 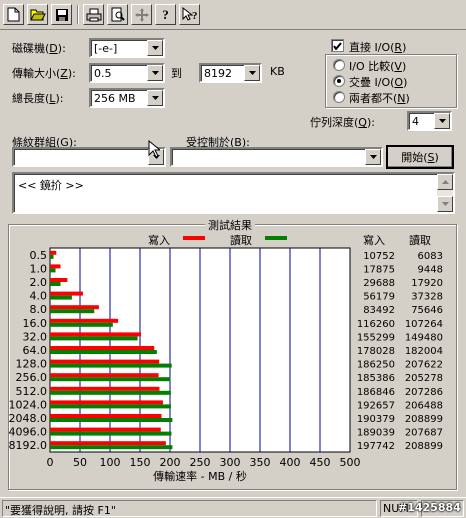 I want to click on x-tick-label: 400, so click(x=290, y=462).